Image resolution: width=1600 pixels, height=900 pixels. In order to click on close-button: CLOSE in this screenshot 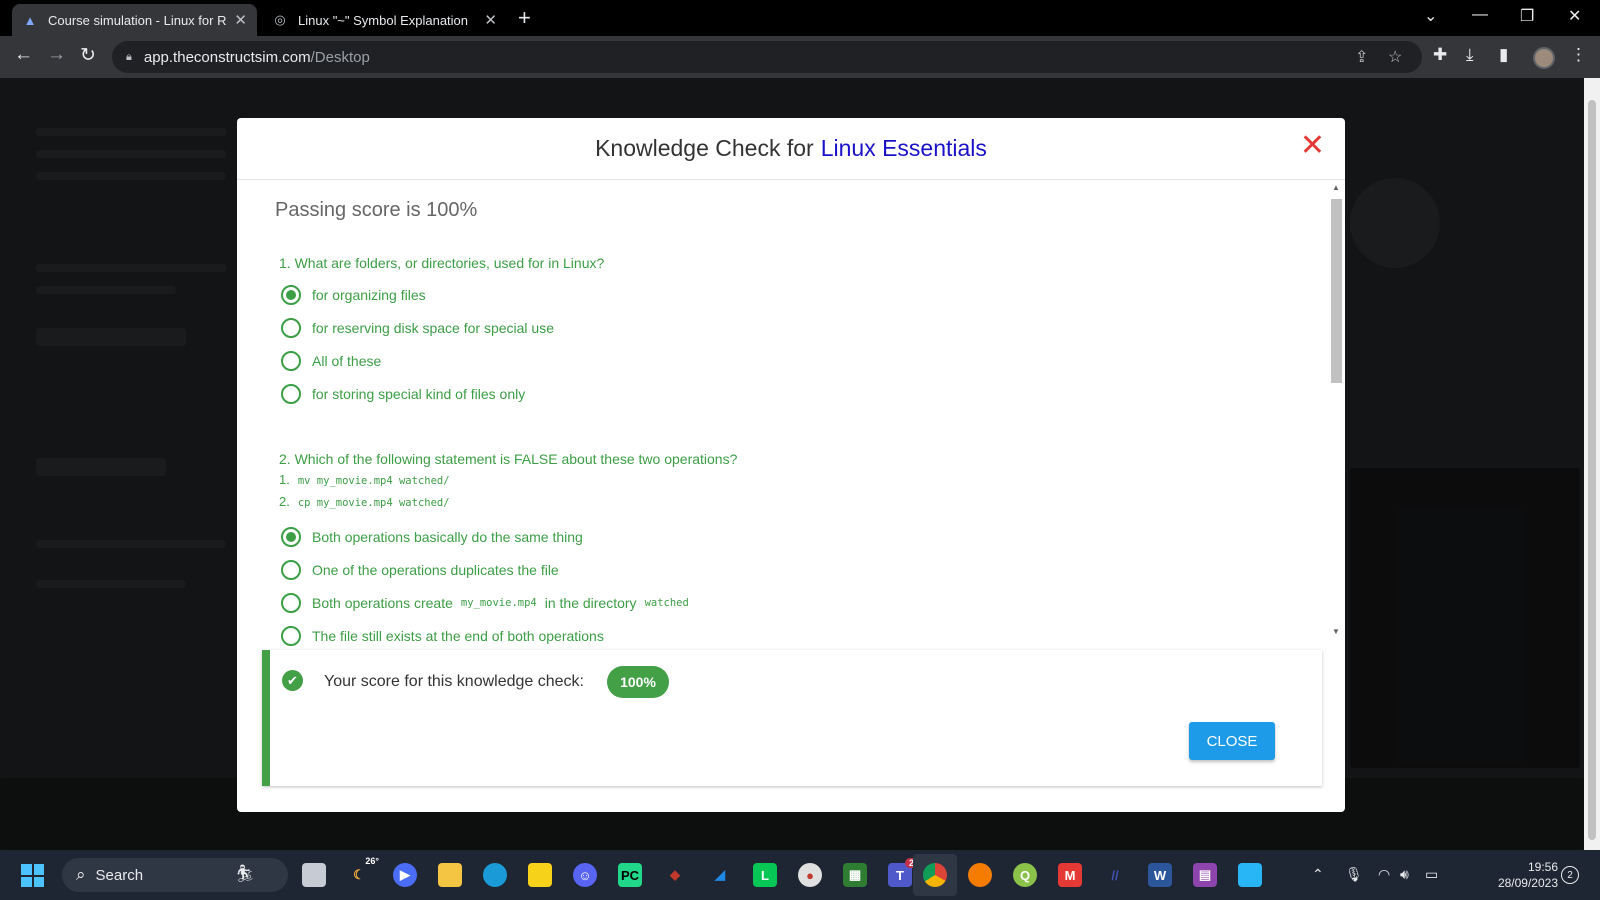, I will do `click(1232, 741)`.